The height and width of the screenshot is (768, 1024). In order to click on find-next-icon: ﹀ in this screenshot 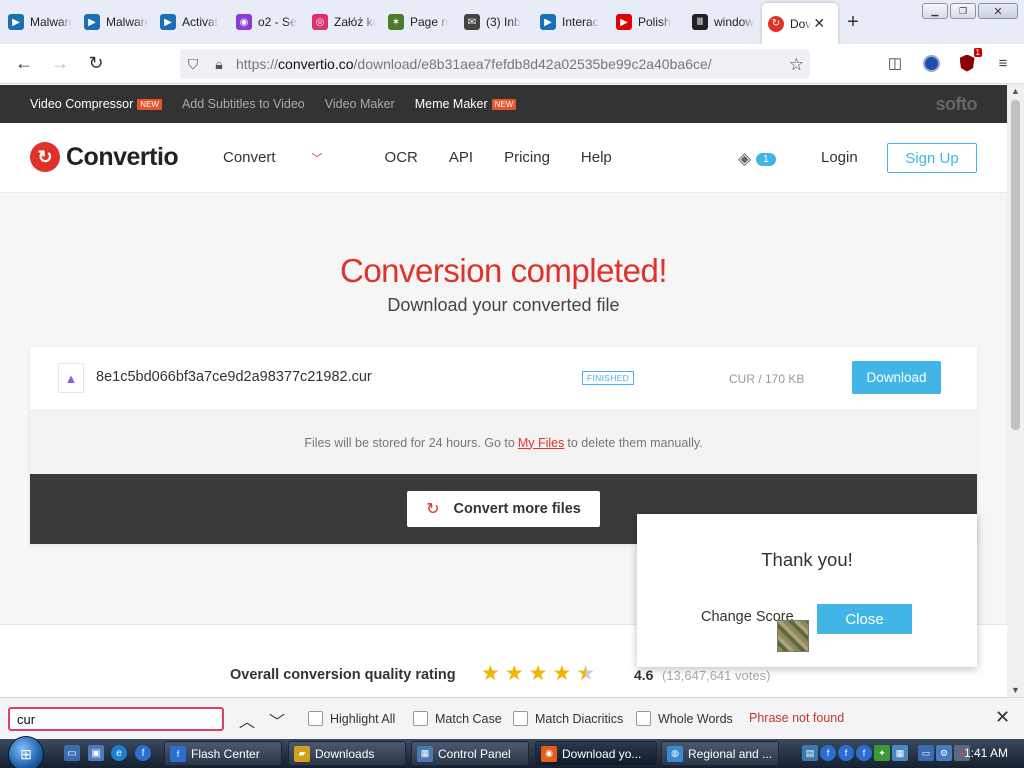, I will do `click(277, 720)`.